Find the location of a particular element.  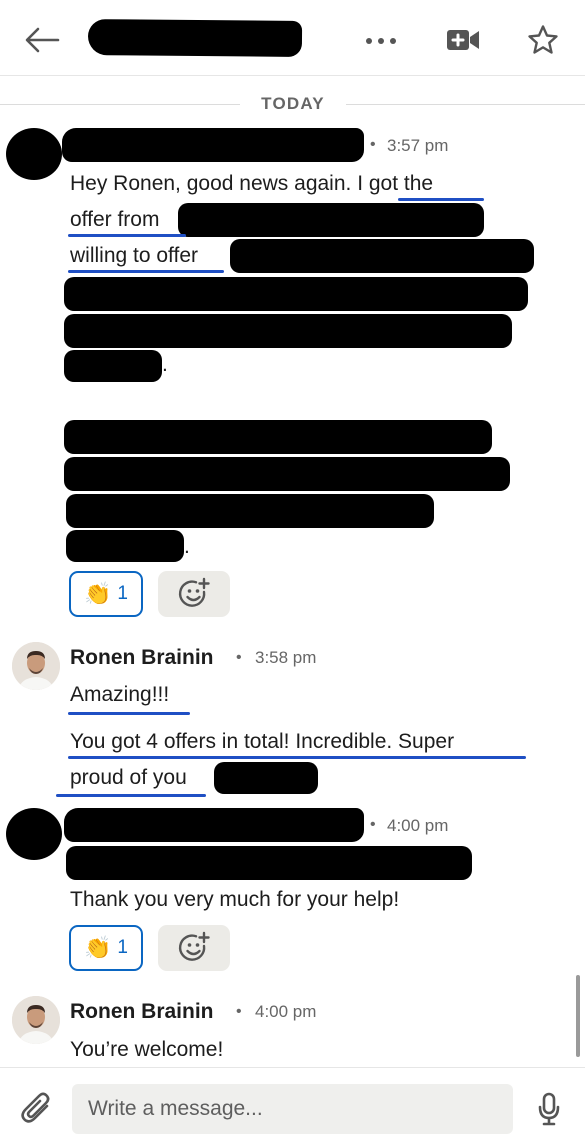

paperclip-icon is located at coordinates (35, 1107).